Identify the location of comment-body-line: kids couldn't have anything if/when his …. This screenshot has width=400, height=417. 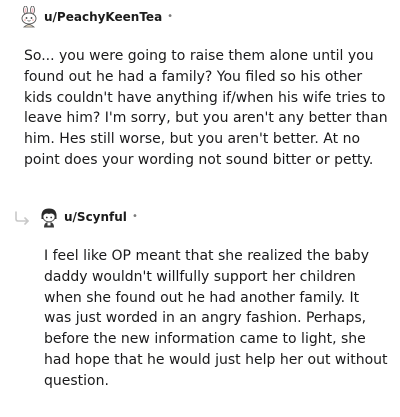
(205, 97).